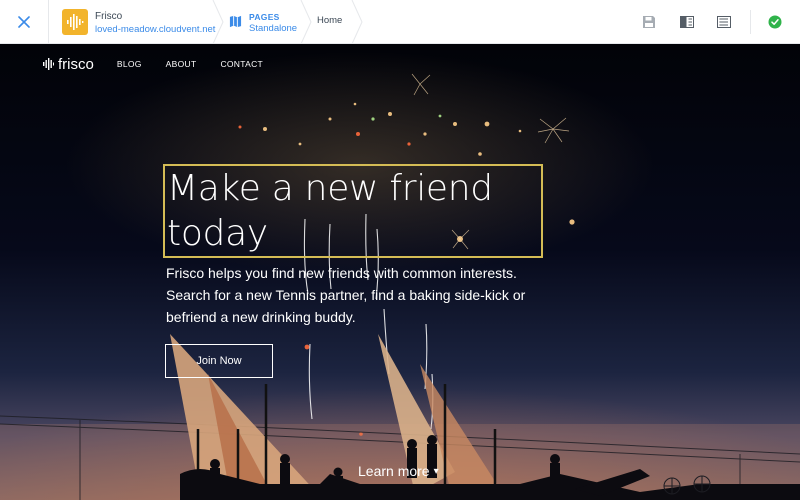 The height and width of the screenshot is (500, 800). I want to click on nav-link-contact: CONTACT, so click(241, 64).